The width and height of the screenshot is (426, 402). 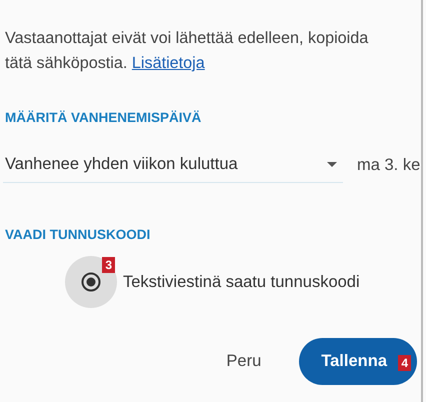 What do you see at coordinates (103, 117) in the screenshot?
I see `section-heading: MÄÄRITÄ VANHENEMISPÄIVÄ` at bounding box center [103, 117].